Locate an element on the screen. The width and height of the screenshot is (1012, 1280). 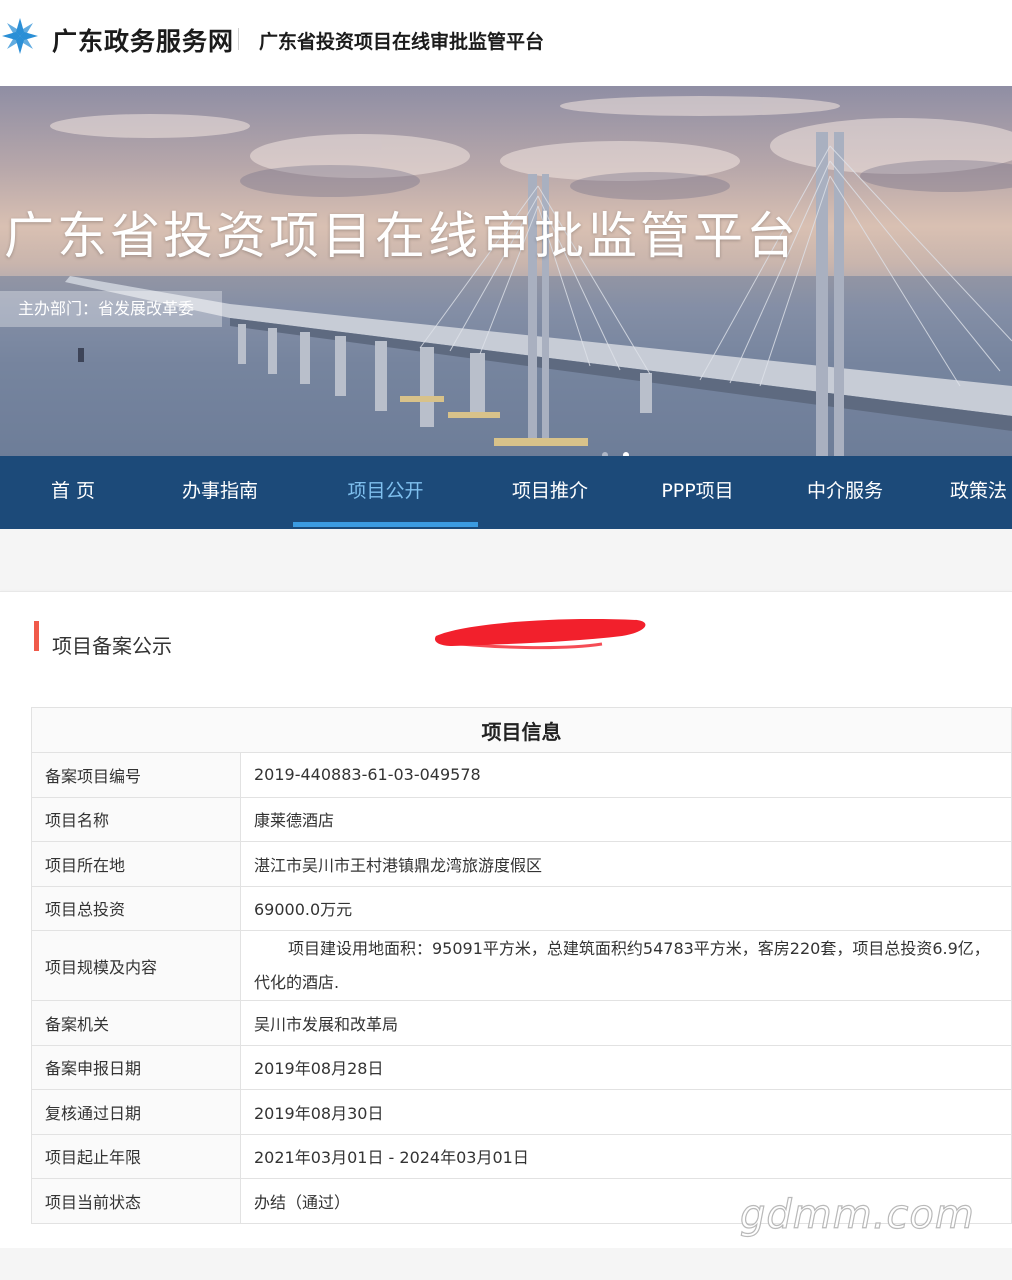
table-row: 备案项目编号 2019-440883-61-03-049578 is located at coordinates (521, 775).